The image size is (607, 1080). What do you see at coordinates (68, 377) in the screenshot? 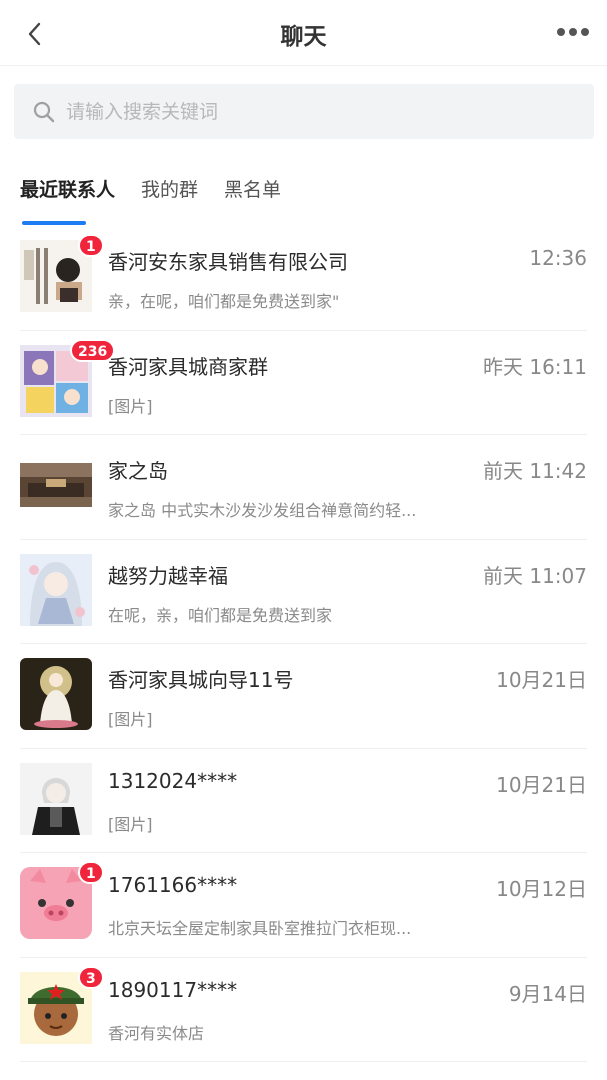
I see `avatar: 236` at bounding box center [68, 377].